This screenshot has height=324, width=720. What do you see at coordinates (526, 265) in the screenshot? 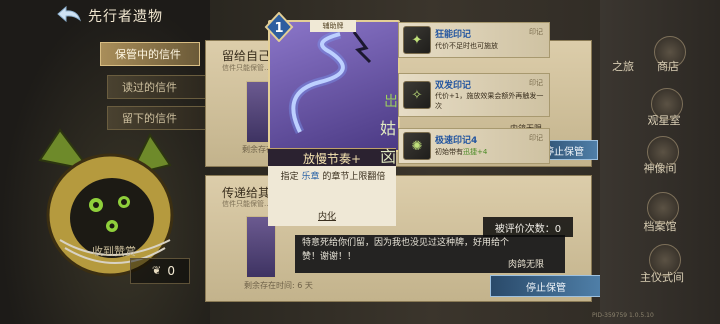
I see `letter-signer: 肉鸽无限` at bounding box center [526, 265].